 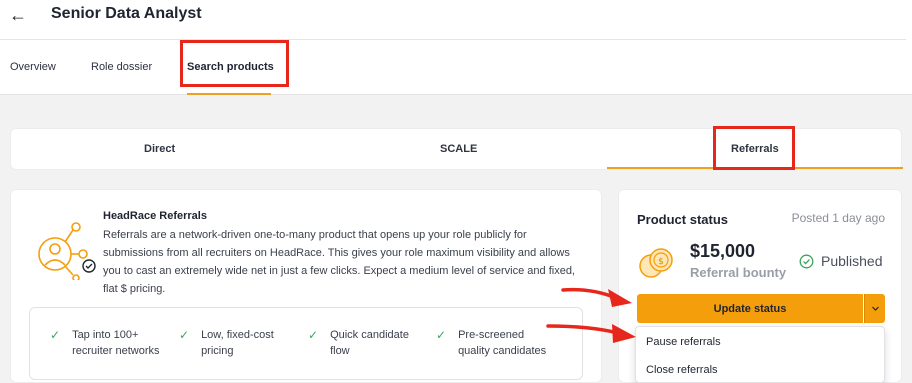 I want to click on menu-item-close-referrals: Close referrals, so click(x=682, y=370).